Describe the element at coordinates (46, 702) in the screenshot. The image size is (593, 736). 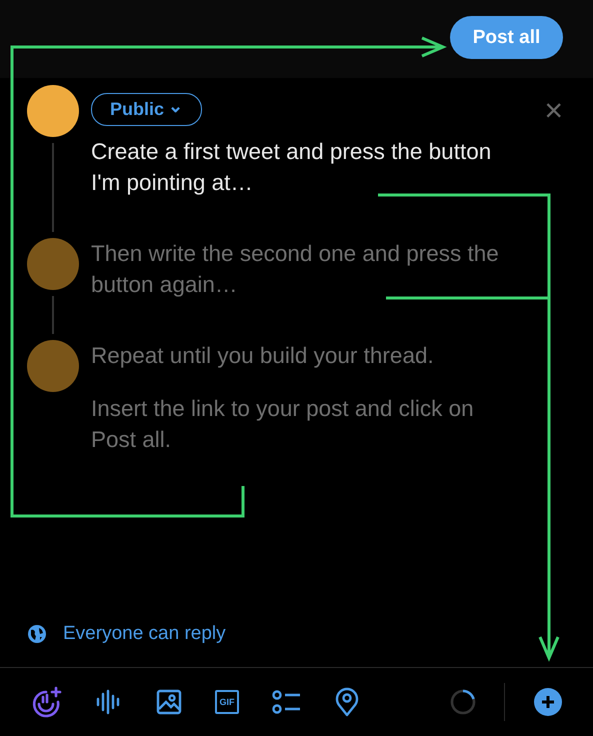
I see `microphone-face-icon` at that location.